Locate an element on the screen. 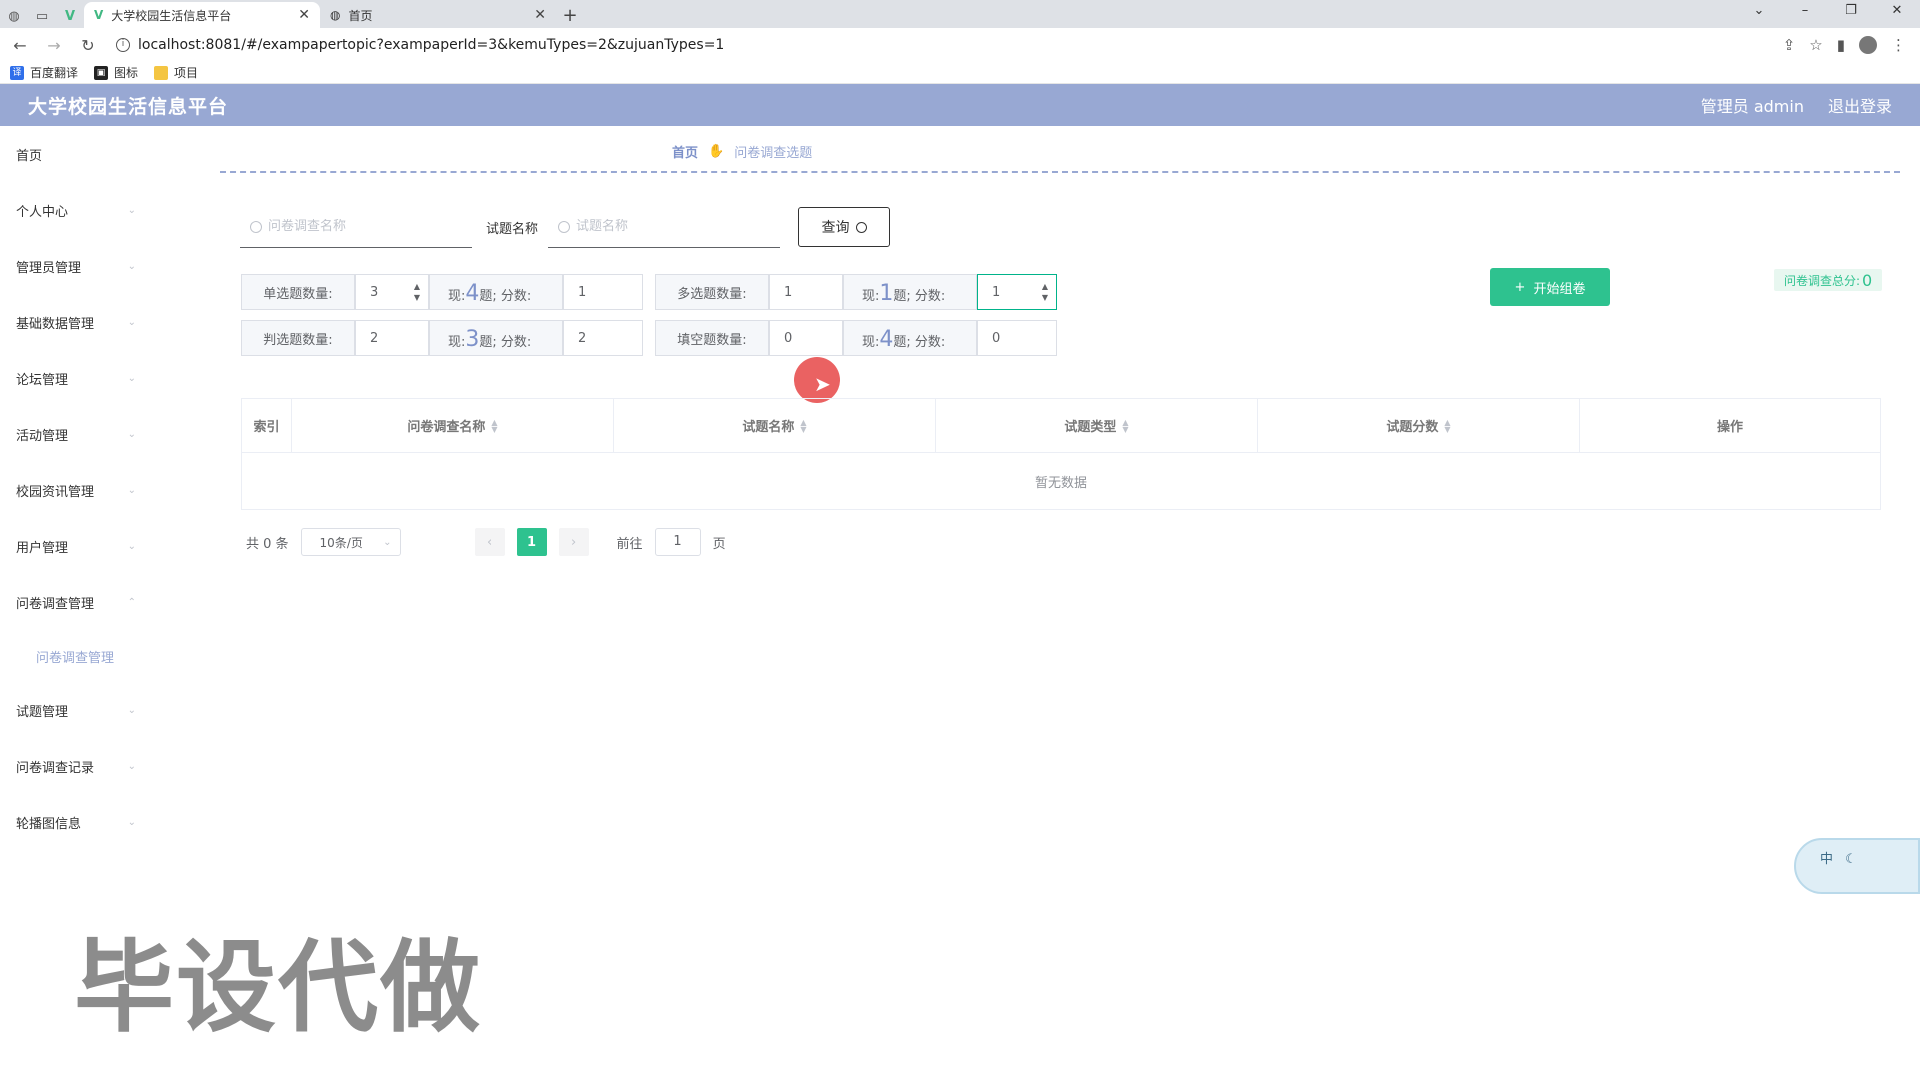 The image size is (1920, 1072). page-size-select: 10条/页 ⌄ is located at coordinates (350, 542).